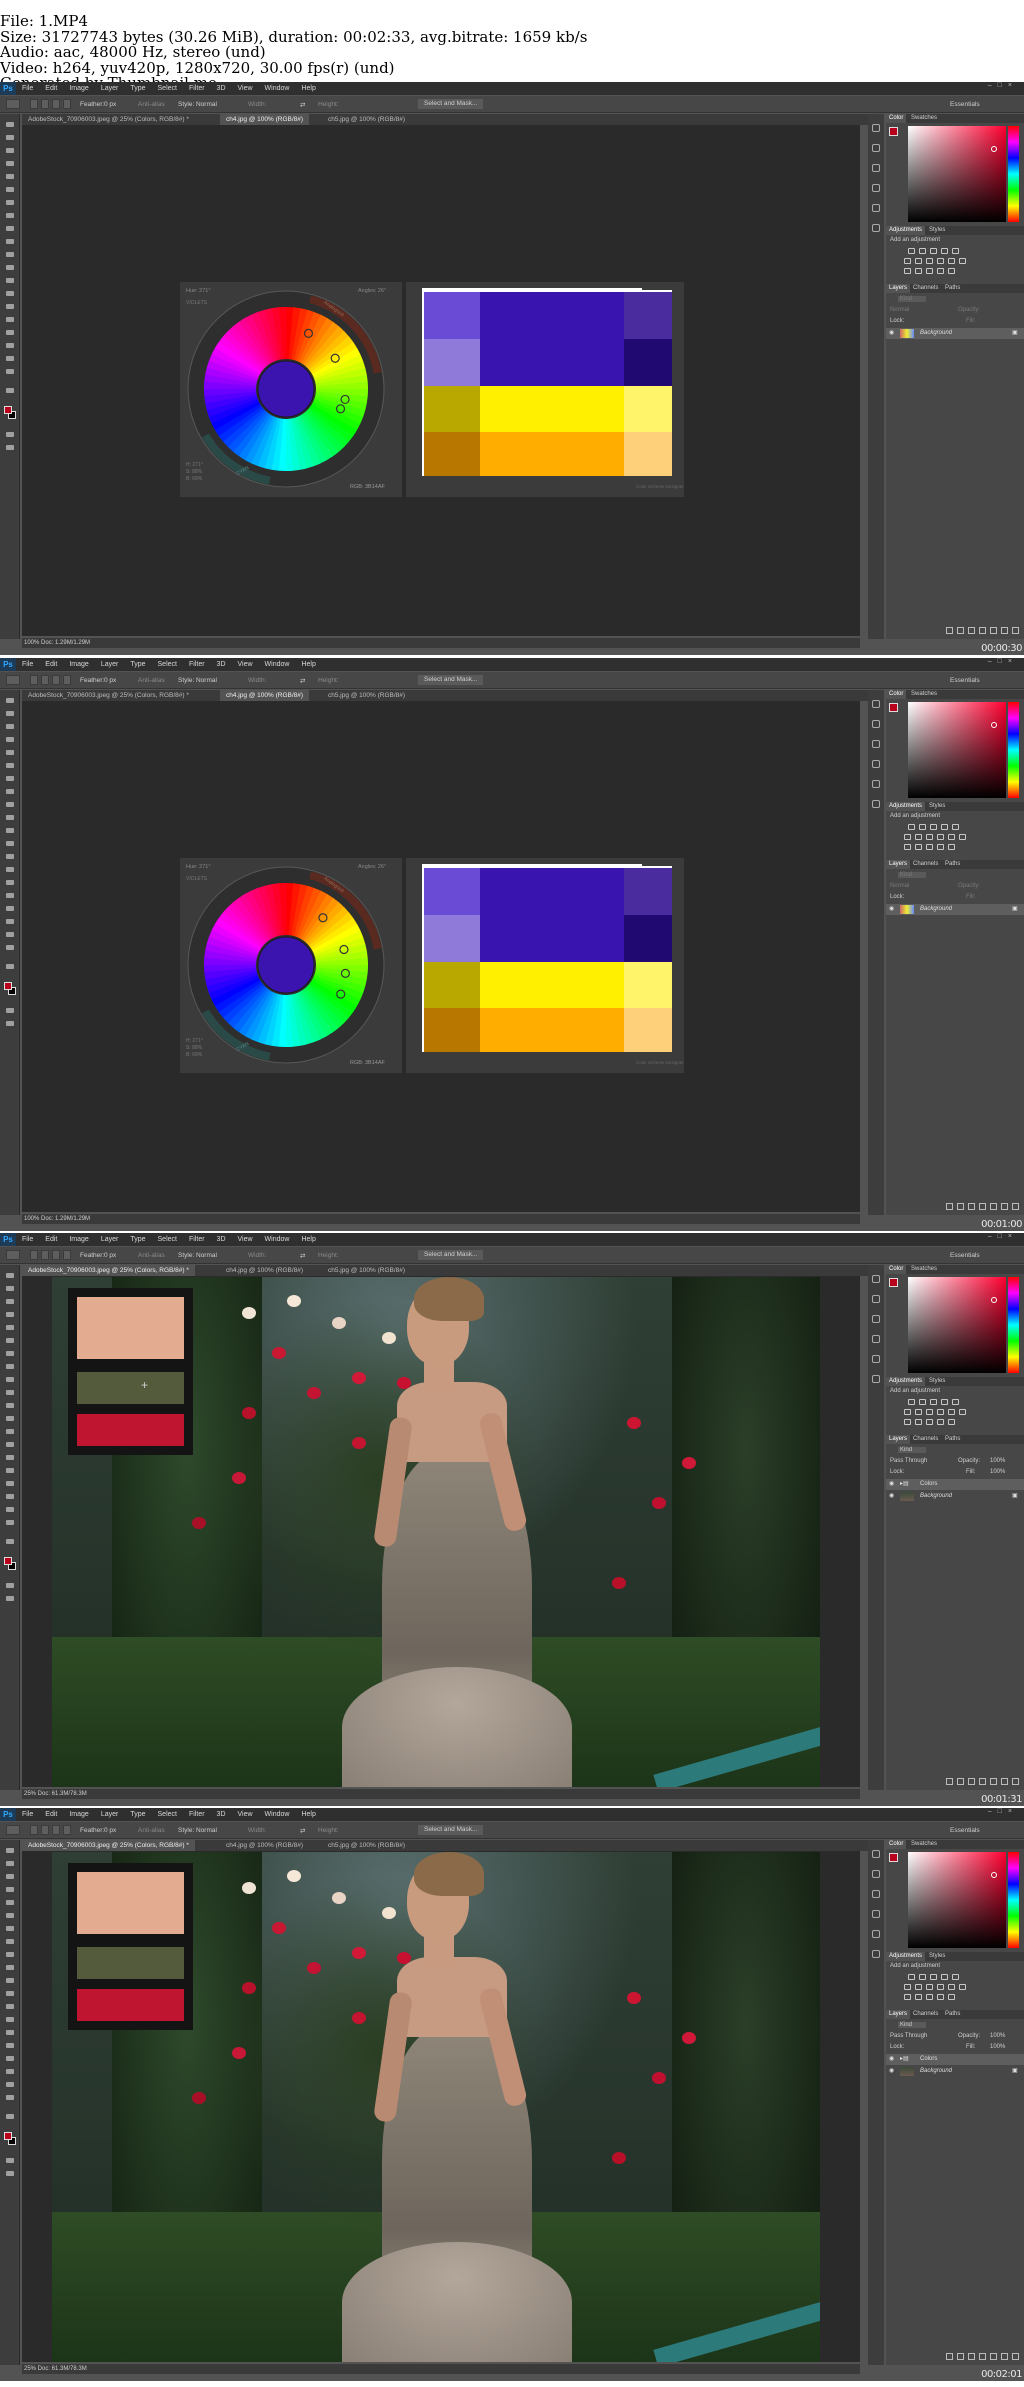 This screenshot has height=2387, width=1024. Describe the element at coordinates (949, 1206) in the screenshot. I see `link-layer-icon` at that location.